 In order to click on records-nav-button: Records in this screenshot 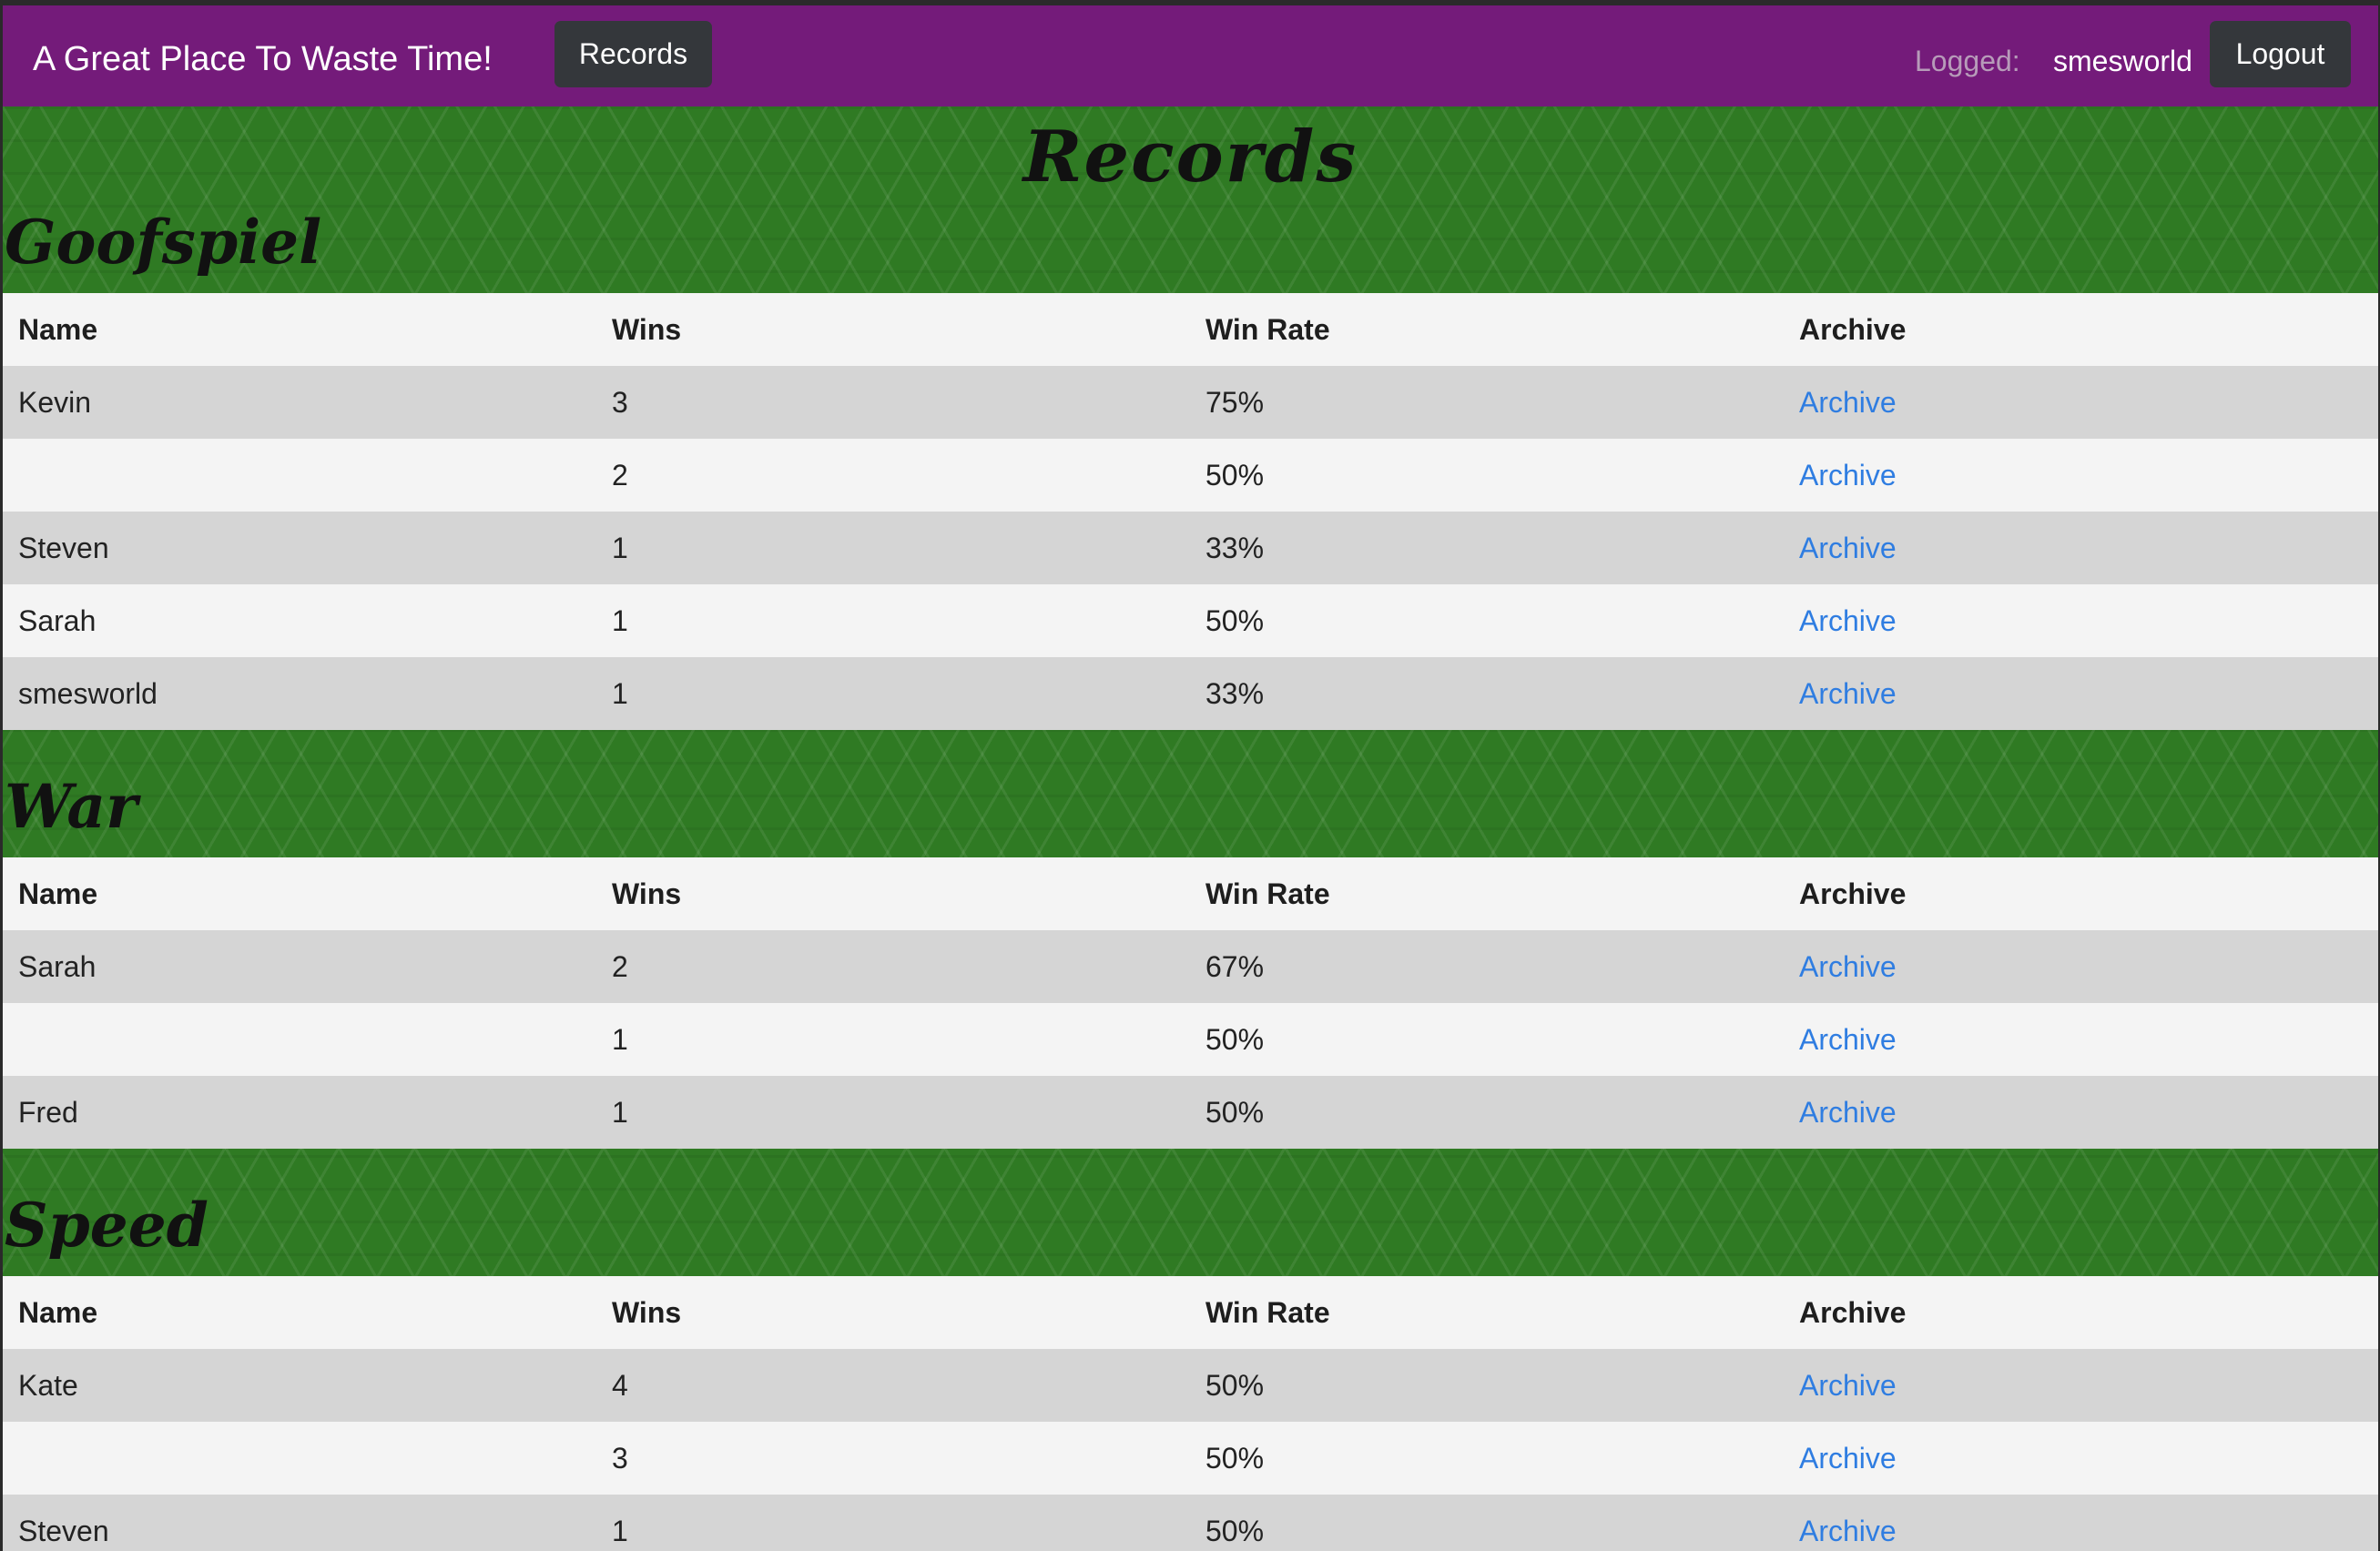, I will do `click(633, 54)`.